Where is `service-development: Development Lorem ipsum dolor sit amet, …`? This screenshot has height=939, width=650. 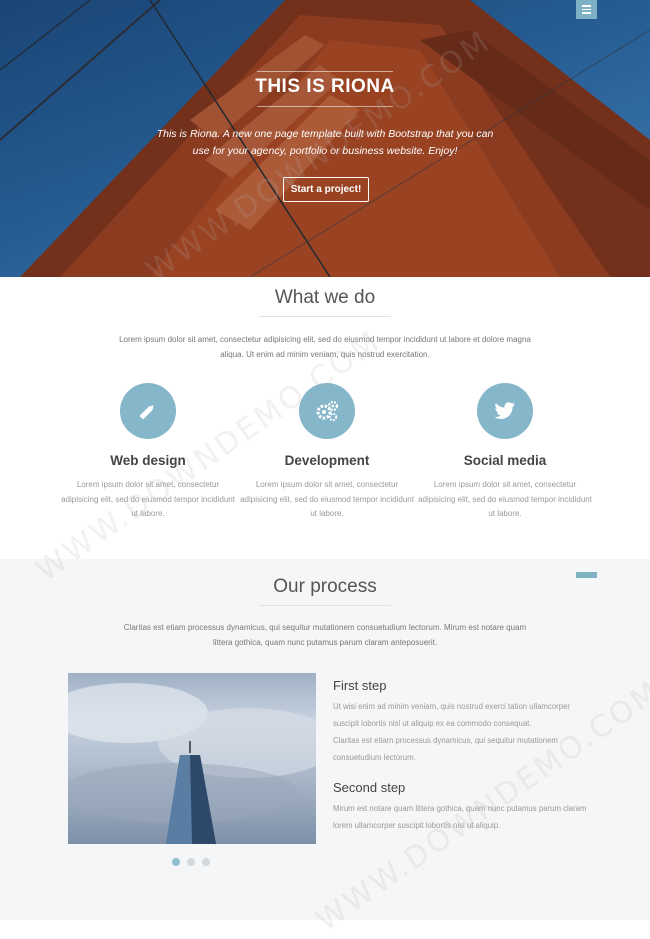 service-development: Development Lorem ipsum dolor sit amet, … is located at coordinates (327, 452).